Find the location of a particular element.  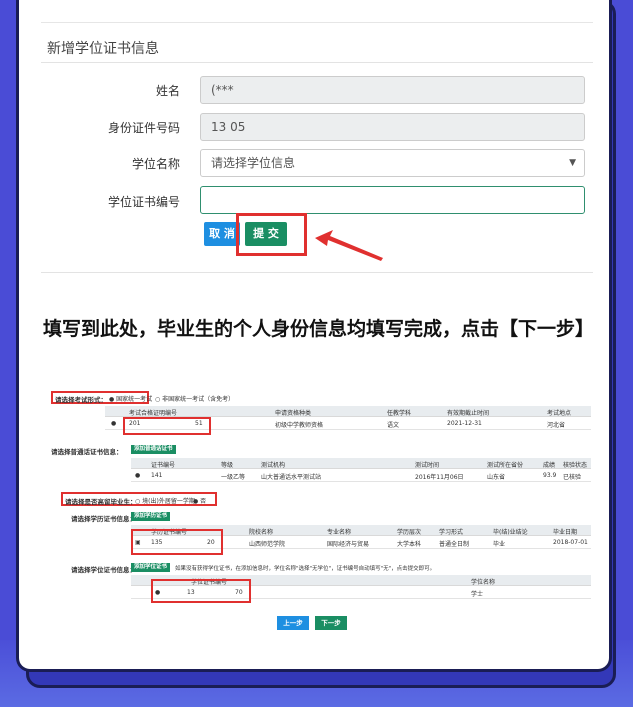

education-label: 请选择学历证书信息： is located at coordinates (103, 519).